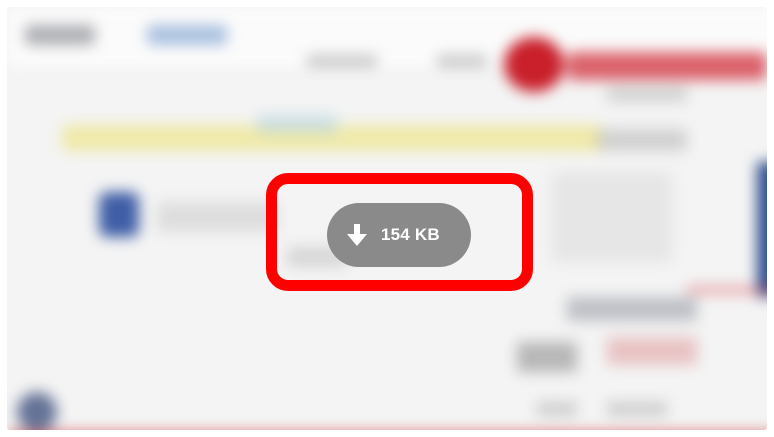 This screenshot has width=774, height=437. Describe the element at coordinates (667, 66) in the screenshot. I see `blurred-red-banner` at that location.